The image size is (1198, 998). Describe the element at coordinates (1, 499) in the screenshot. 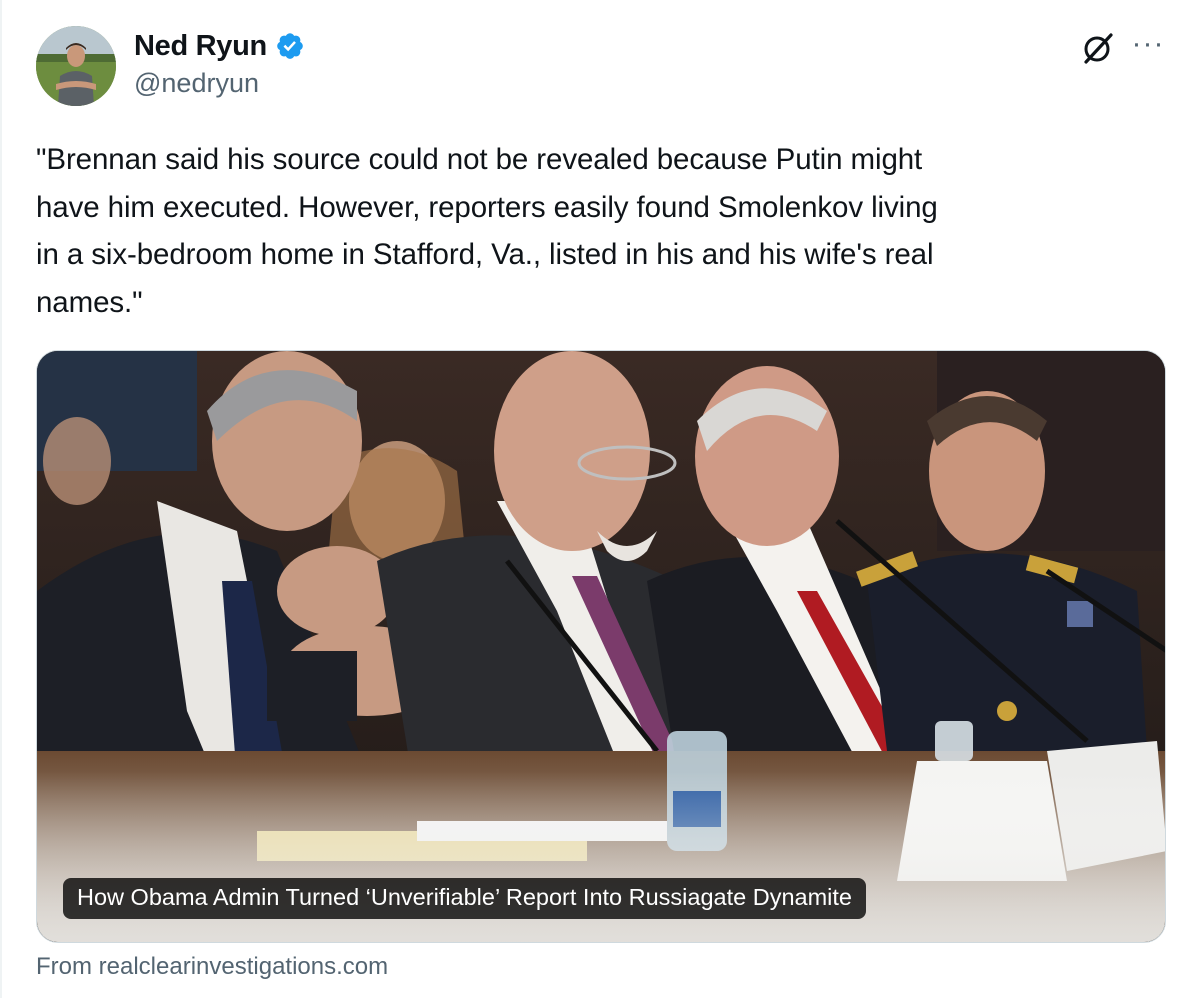

I see `divider` at that location.